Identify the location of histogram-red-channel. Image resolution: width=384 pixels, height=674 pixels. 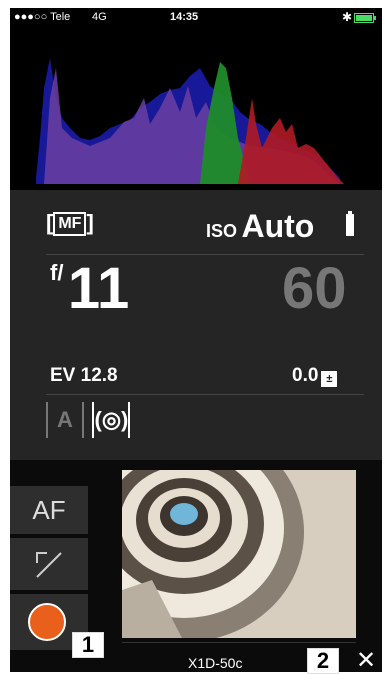
(291, 141).